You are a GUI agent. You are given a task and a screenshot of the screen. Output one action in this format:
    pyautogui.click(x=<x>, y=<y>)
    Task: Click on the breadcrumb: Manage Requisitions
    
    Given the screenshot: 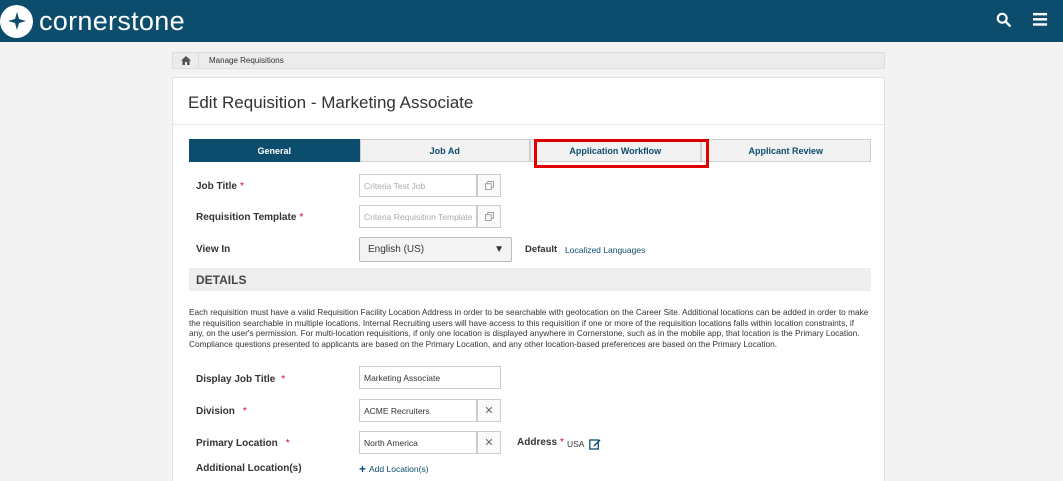 What is the action you would take?
    pyautogui.click(x=528, y=60)
    